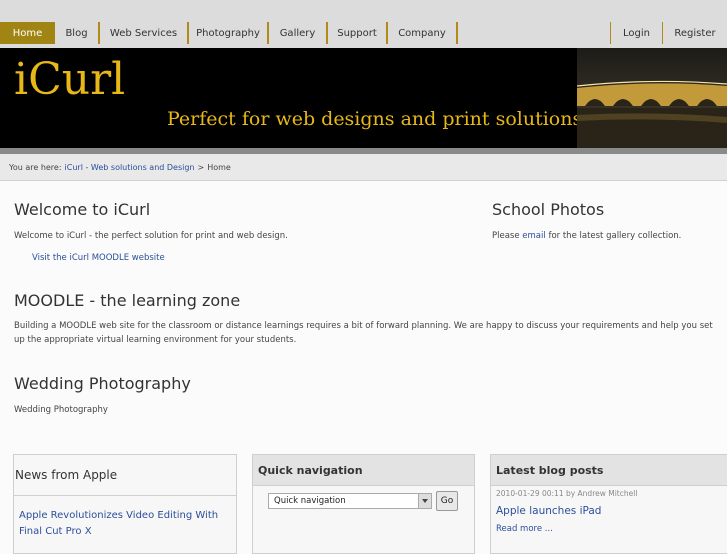 The width and height of the screenshot is (727, 554). What do you see at coordinates (533, 236) in the screenshot?
I see `email-link: email` at bounding box center [533, 236].